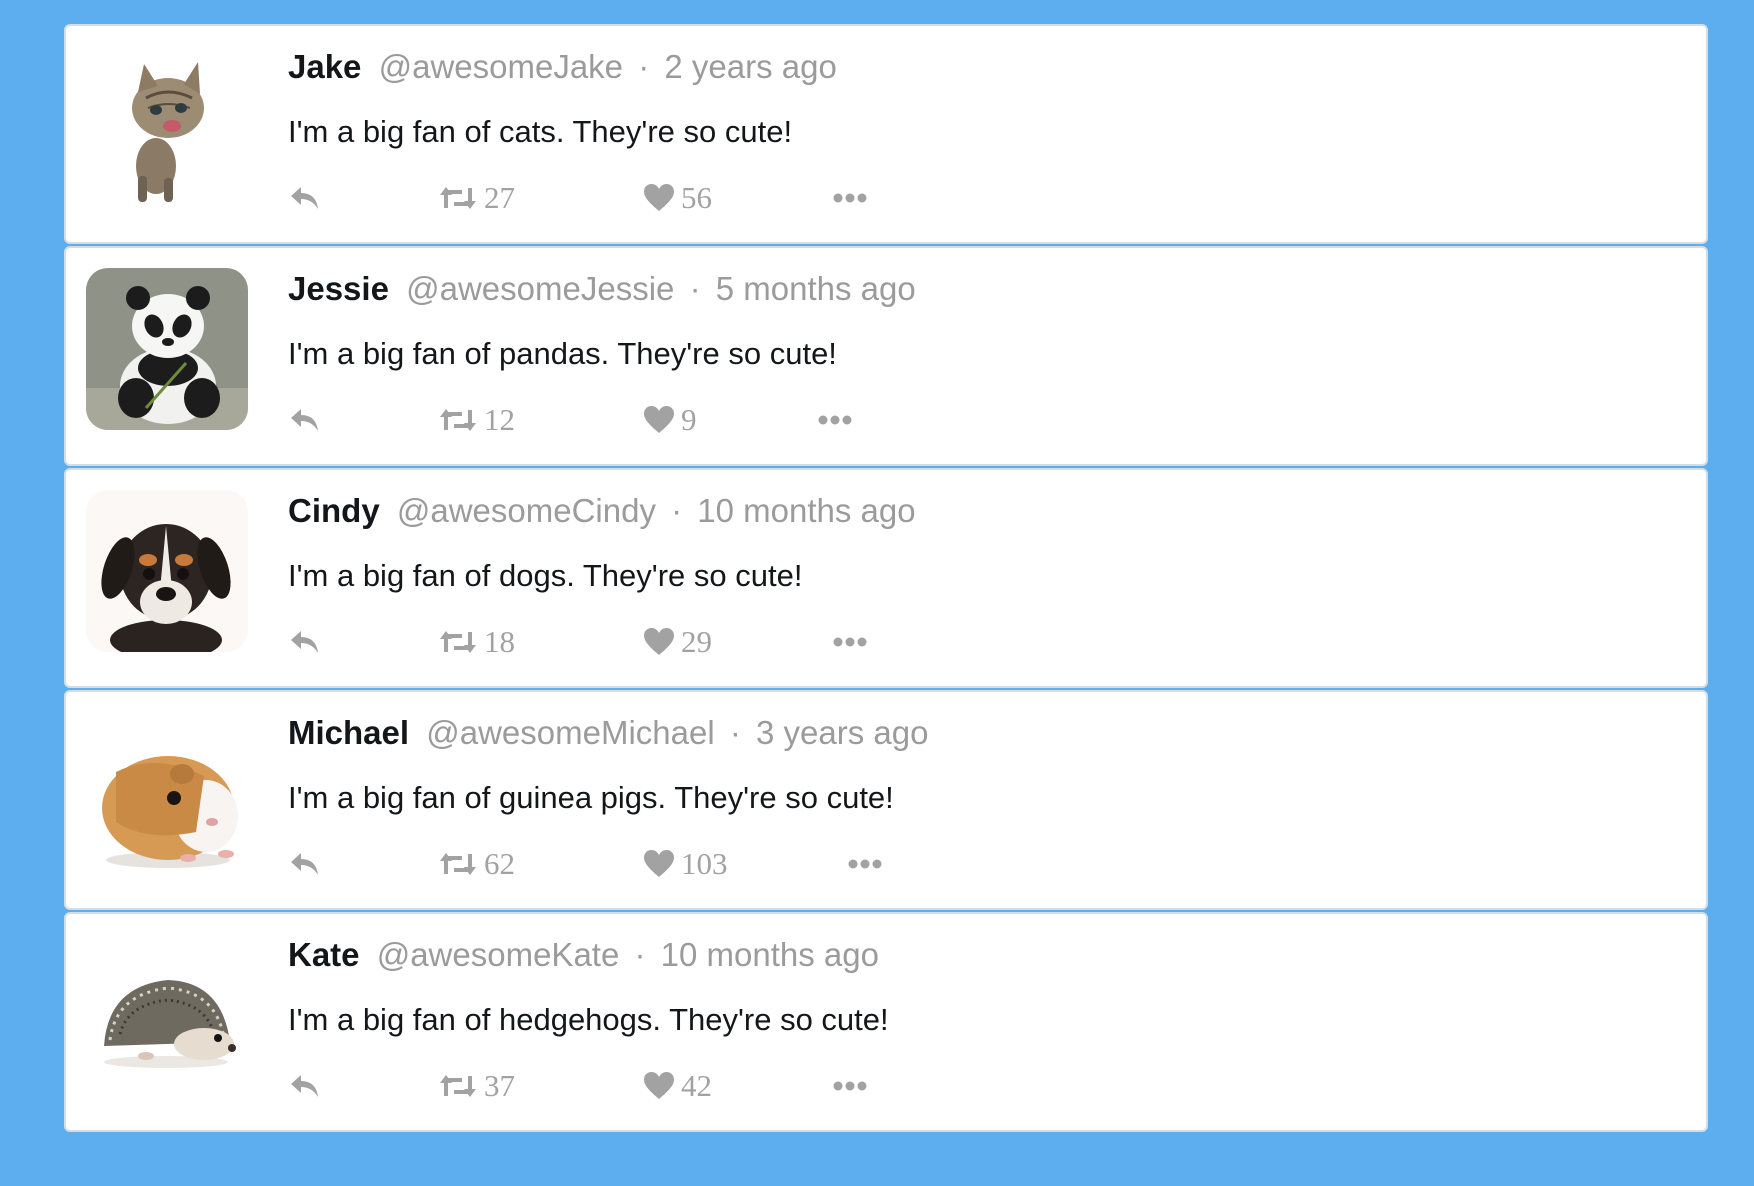 The height and width of the screenshot is (1186, 1754). I want to click on retweet-button: 18, so click(476, 642).